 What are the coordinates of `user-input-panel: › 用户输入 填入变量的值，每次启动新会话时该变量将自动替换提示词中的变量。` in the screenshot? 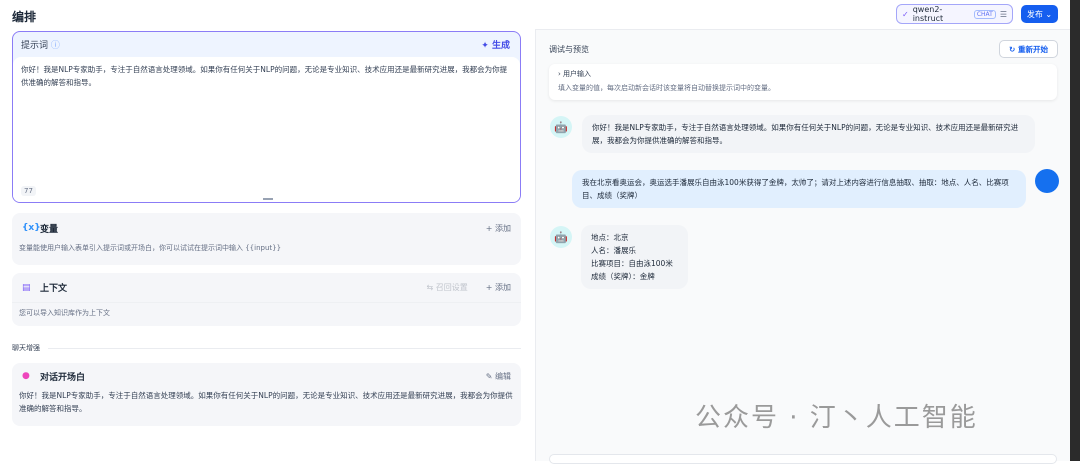 It's located at (803, 82).